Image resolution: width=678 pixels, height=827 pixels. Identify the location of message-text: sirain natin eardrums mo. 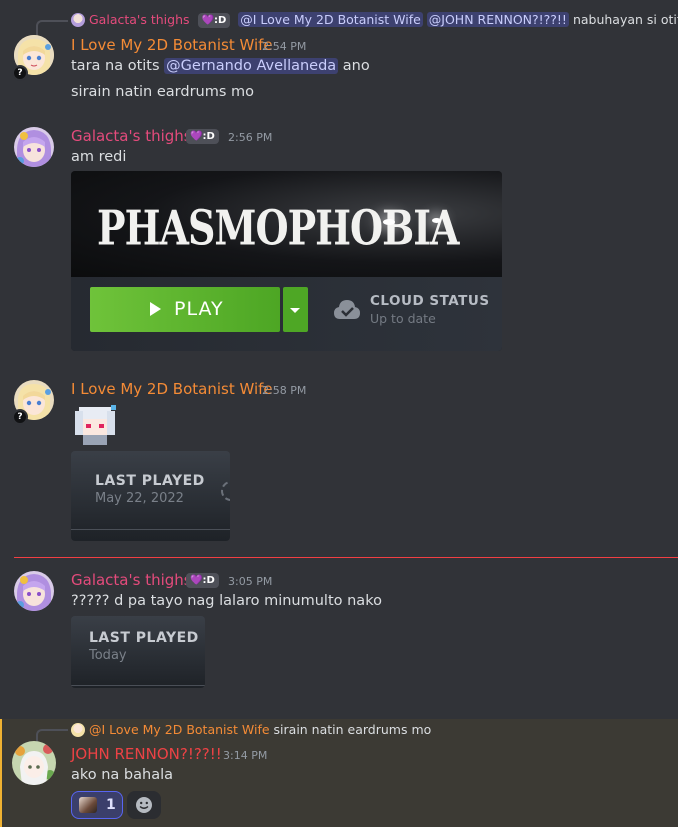
(162, 92).